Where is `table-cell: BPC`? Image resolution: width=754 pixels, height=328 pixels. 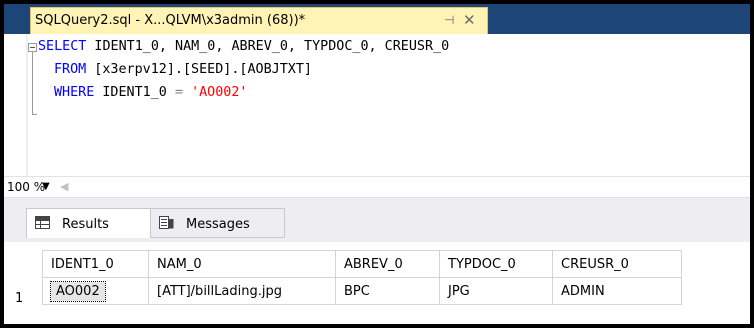 table-cell: BPC is located at coordinates (387, 291).